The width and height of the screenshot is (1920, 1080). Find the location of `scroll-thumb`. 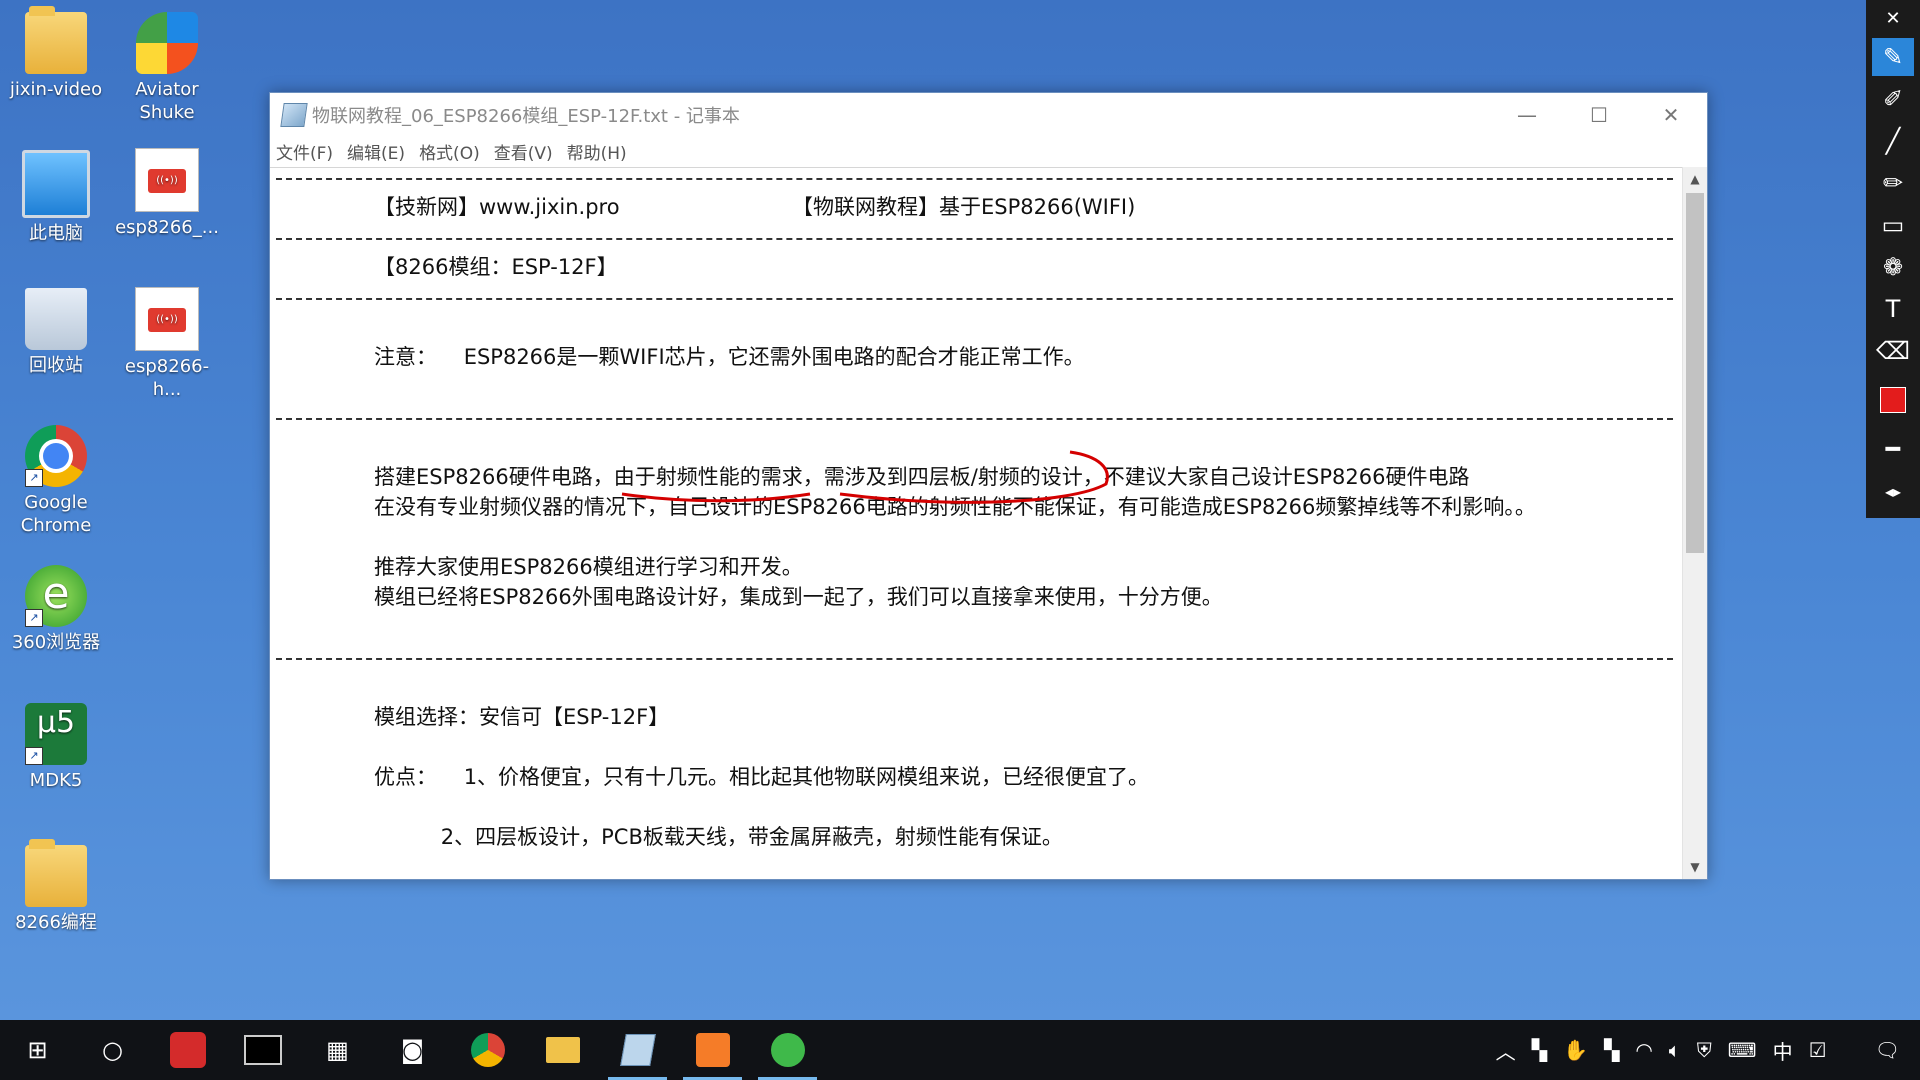

scroll-thumb is located at coordinates (1695, 373).